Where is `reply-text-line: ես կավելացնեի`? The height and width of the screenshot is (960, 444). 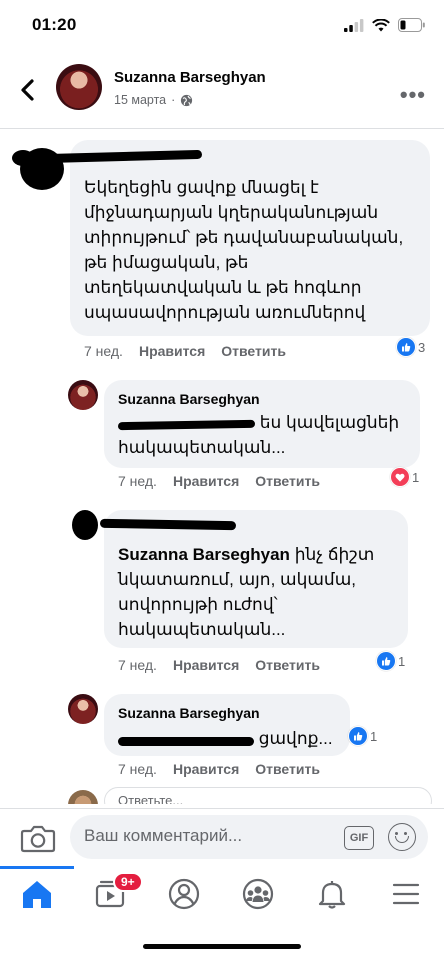 reply-text-line: ես կավելացնեի is located at coordinates (267, 422).